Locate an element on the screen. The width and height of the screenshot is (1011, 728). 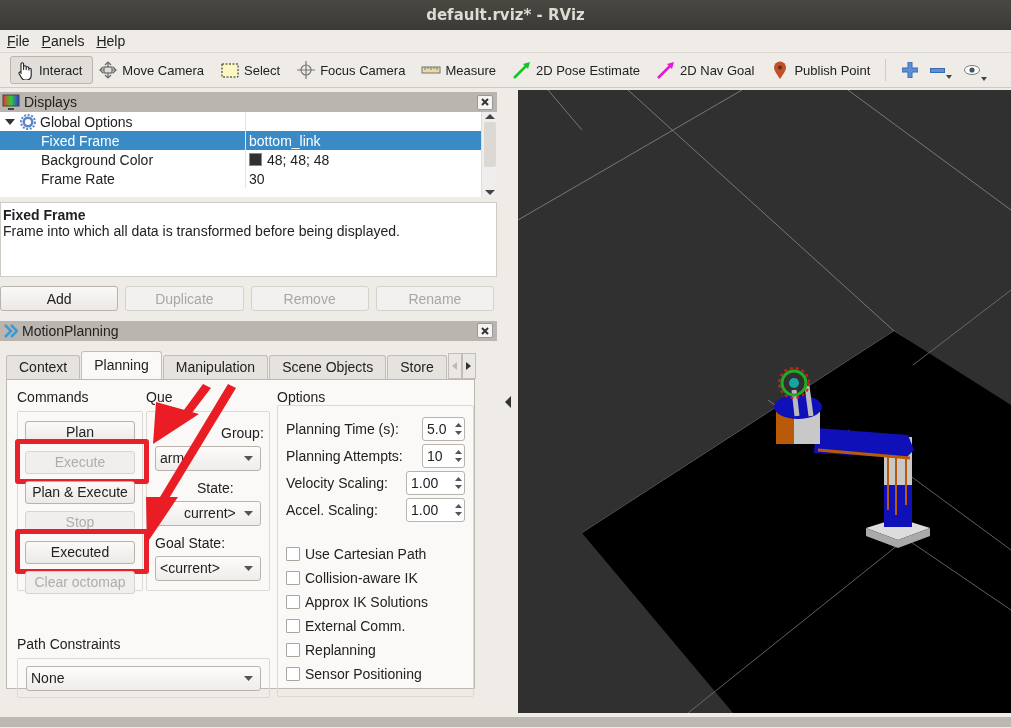
panel-title: Displays is located at coordinates (51, 102).